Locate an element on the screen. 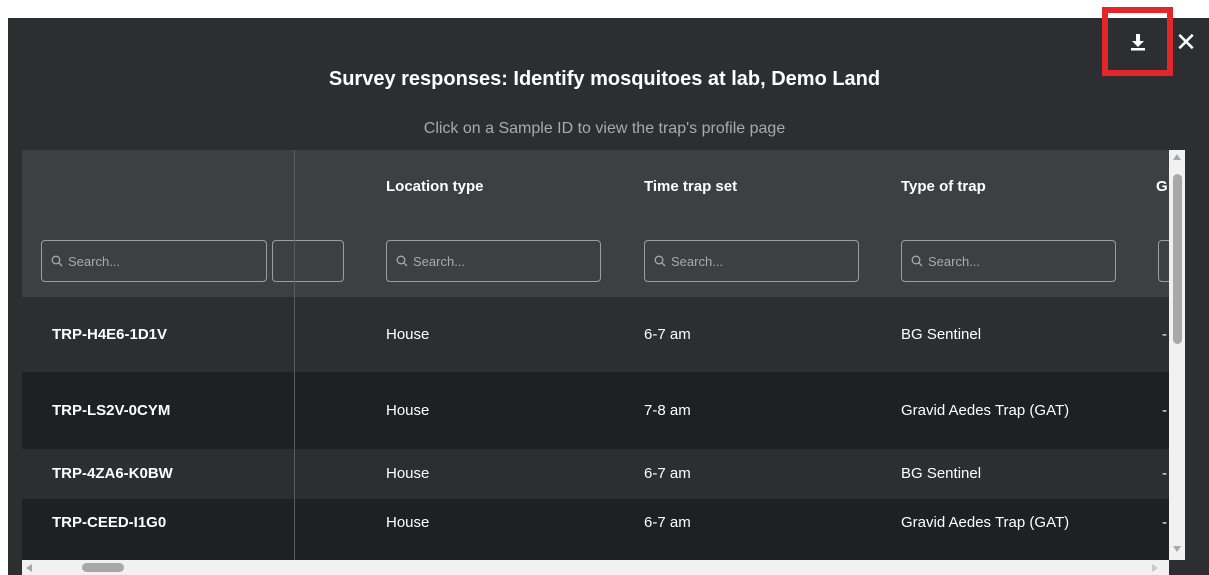 The image size is (1209, 575). frozen-column-divider is located at coordinates (294, 355).